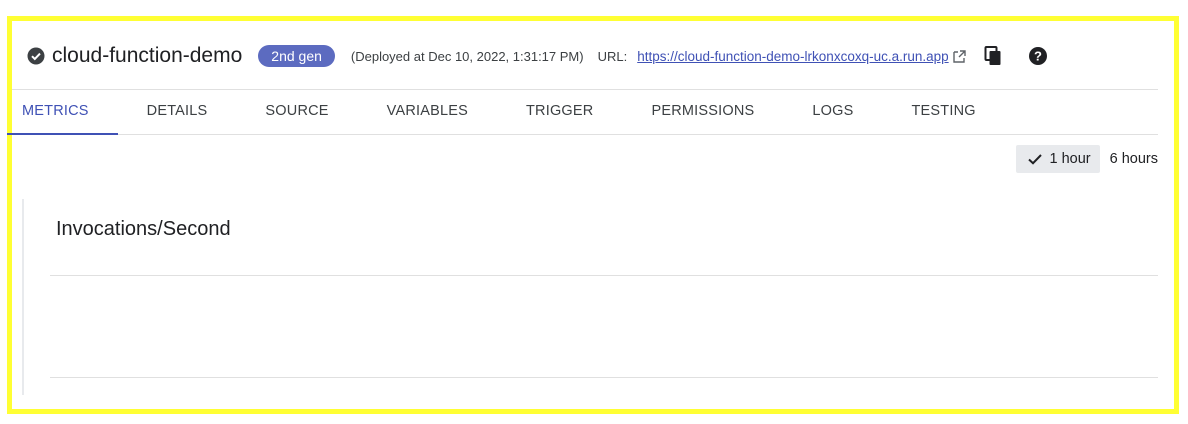 Image resolution: width=1188 pixels, height=424 pixels. Describe the element at coordinates (147, 55) in the screenshot. I see `function-name: cloud-function-demo` at that location.